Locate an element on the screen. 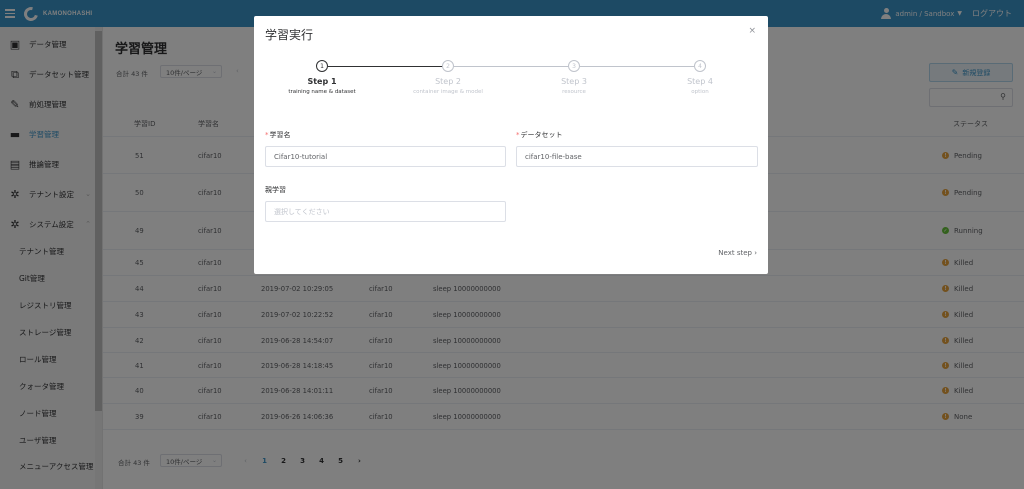  dialog-title: 学習実行 is located at coordinates (289, 35).